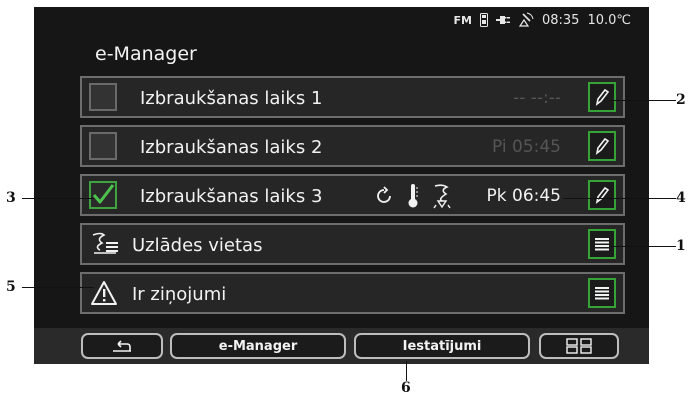  I want to click on departure-time-1-row: Izbraukšanas laiks 1 -- --:--, so click(352, 97).